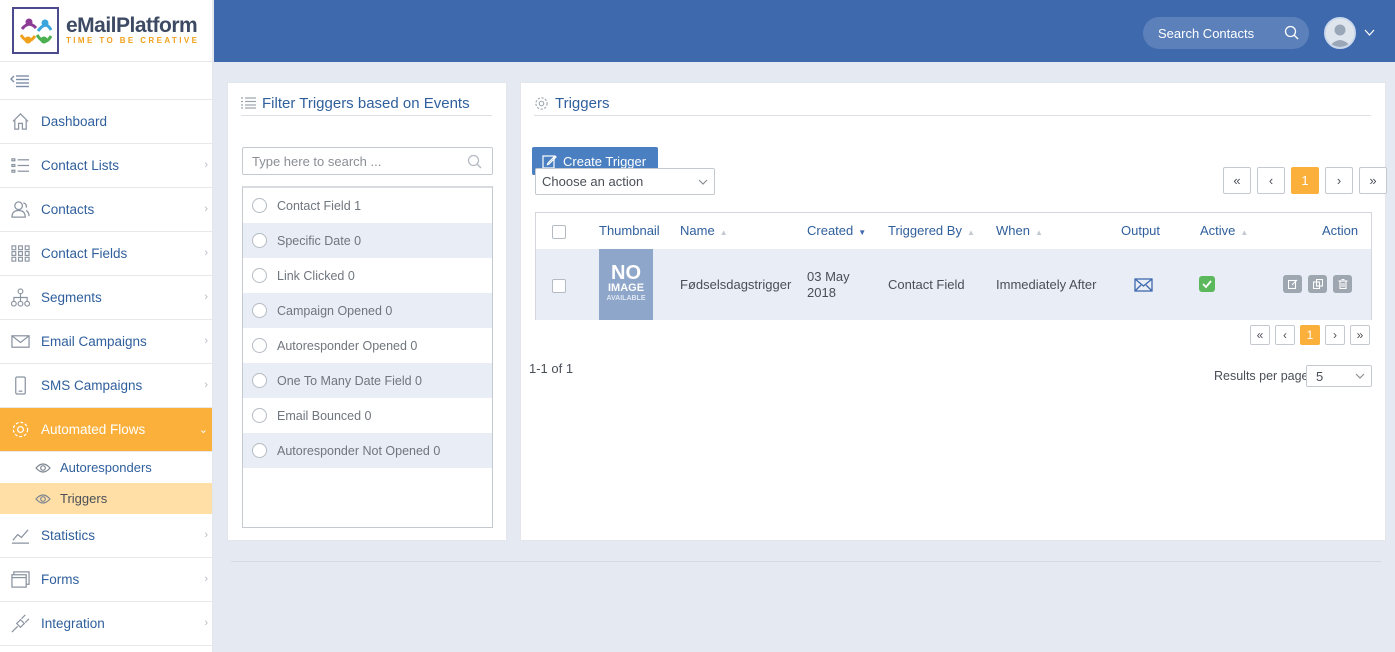 Image resolution: width=1395 pixels, height=652 pixels. I want to click on active-status-checkbox, so click(1207, 284).